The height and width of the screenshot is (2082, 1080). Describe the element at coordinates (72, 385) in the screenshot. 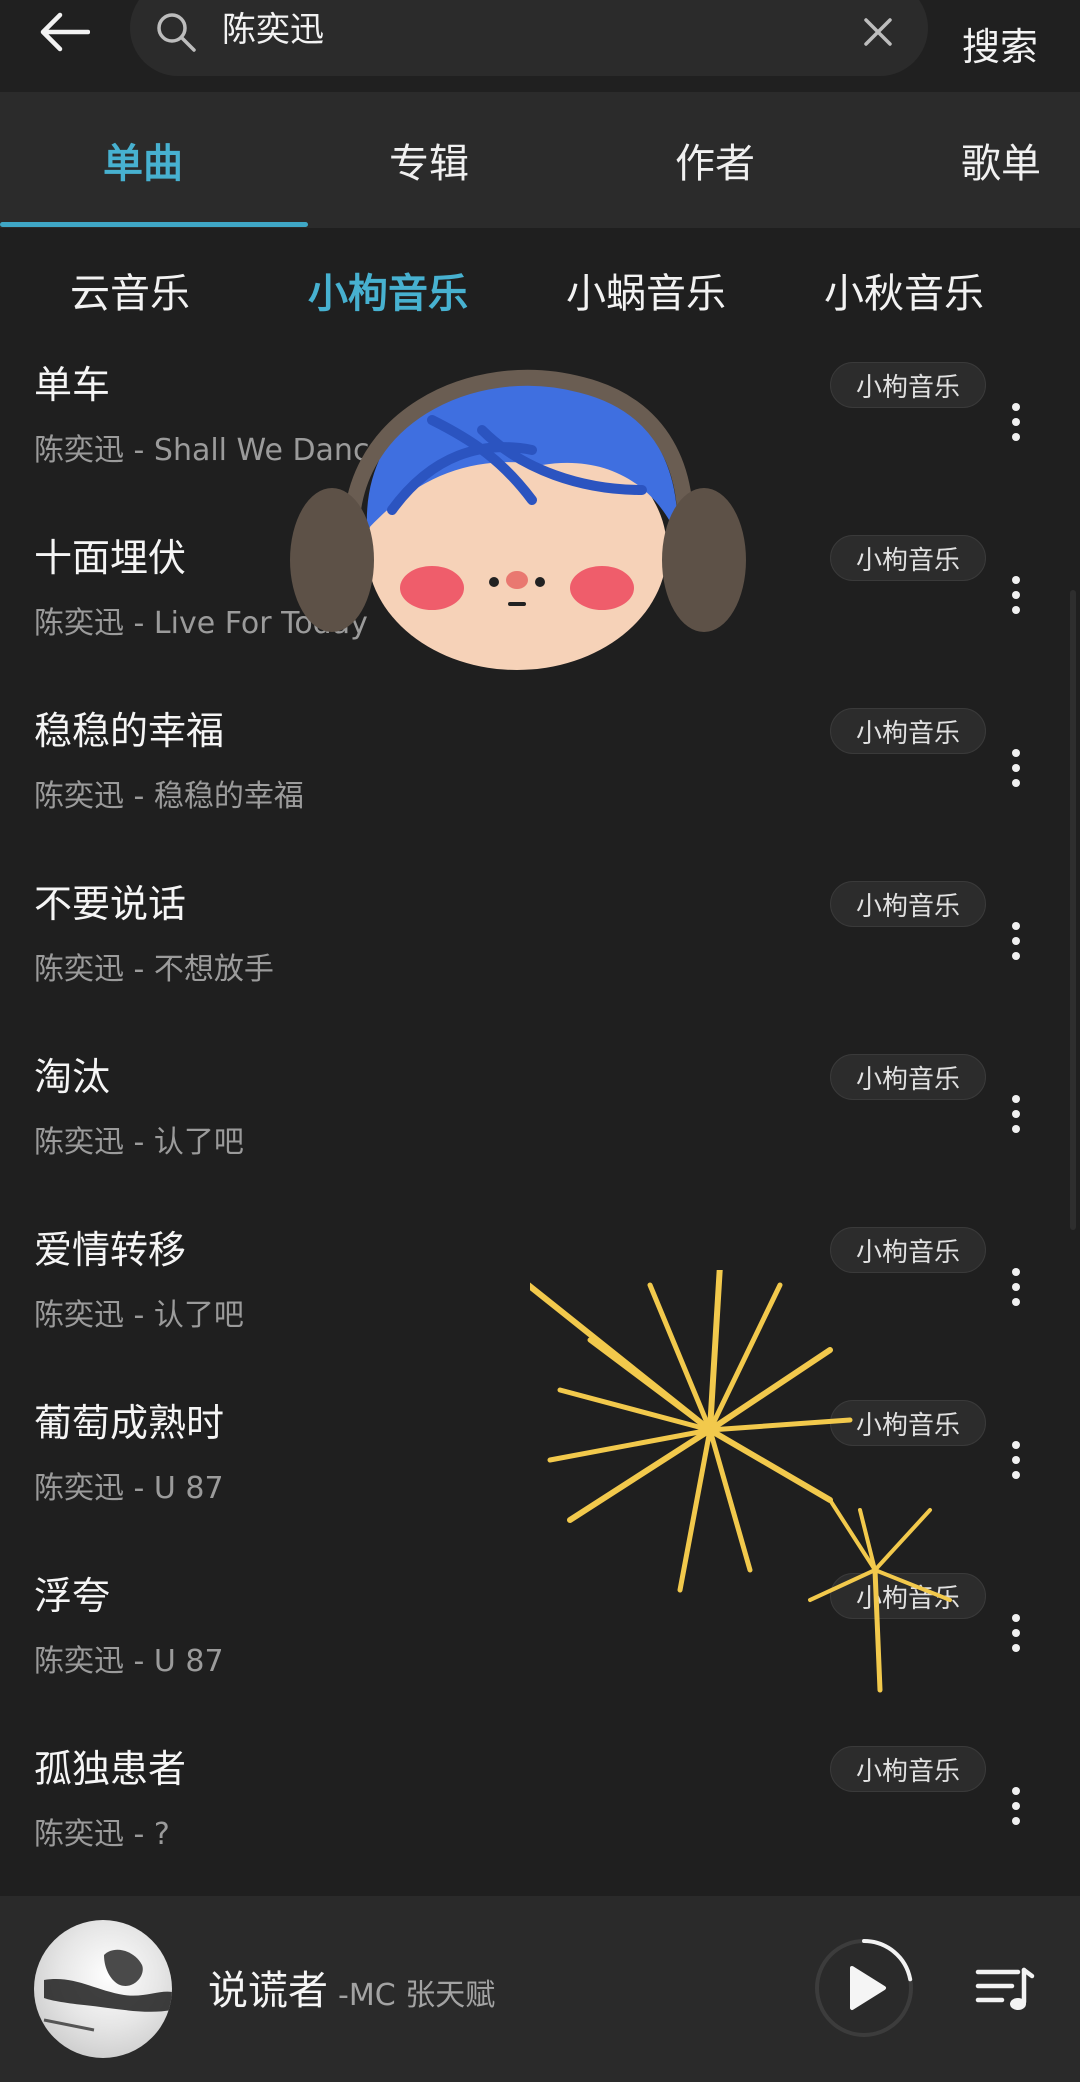

I see `song-title: 单车` at that location.